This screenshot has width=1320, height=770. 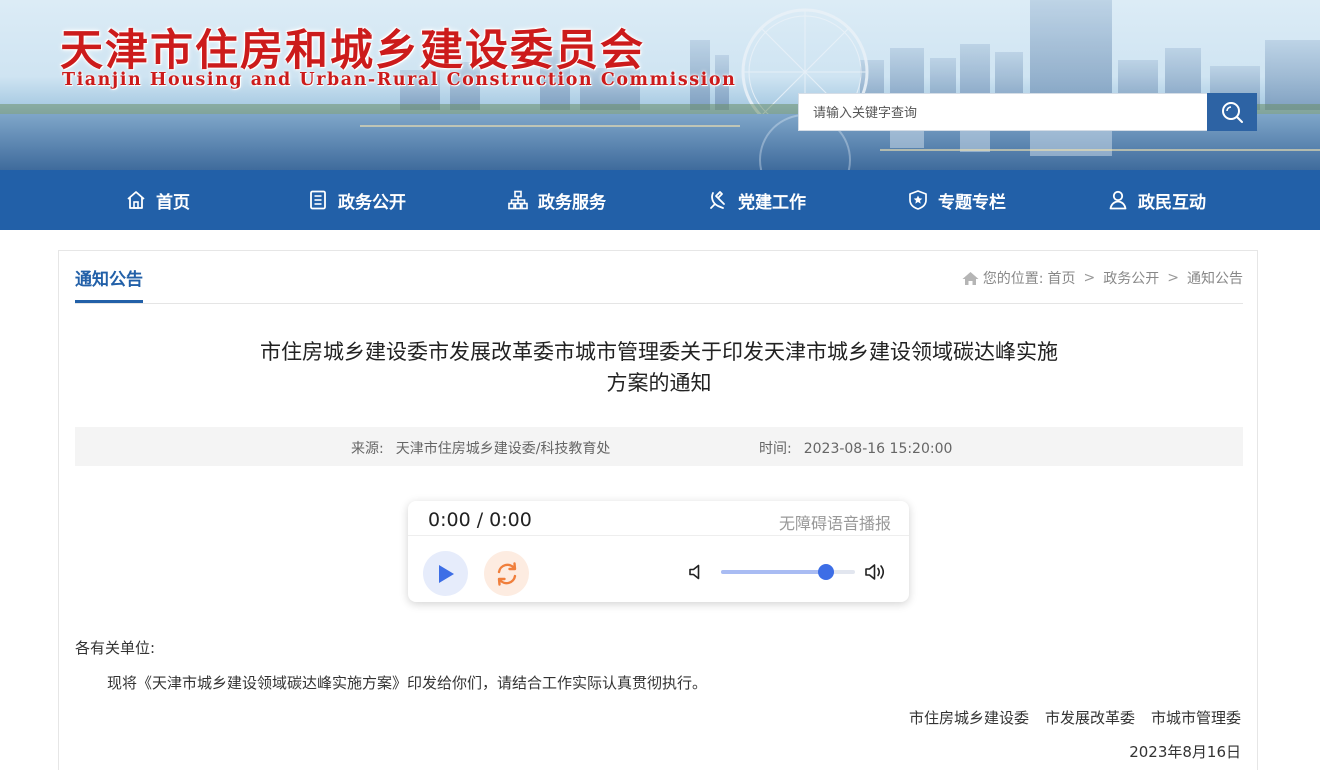 What do you see at coordinates (173, 202) in the screenshot?
I see `nav-item-label: 首页` at bounding box center [173, 202].